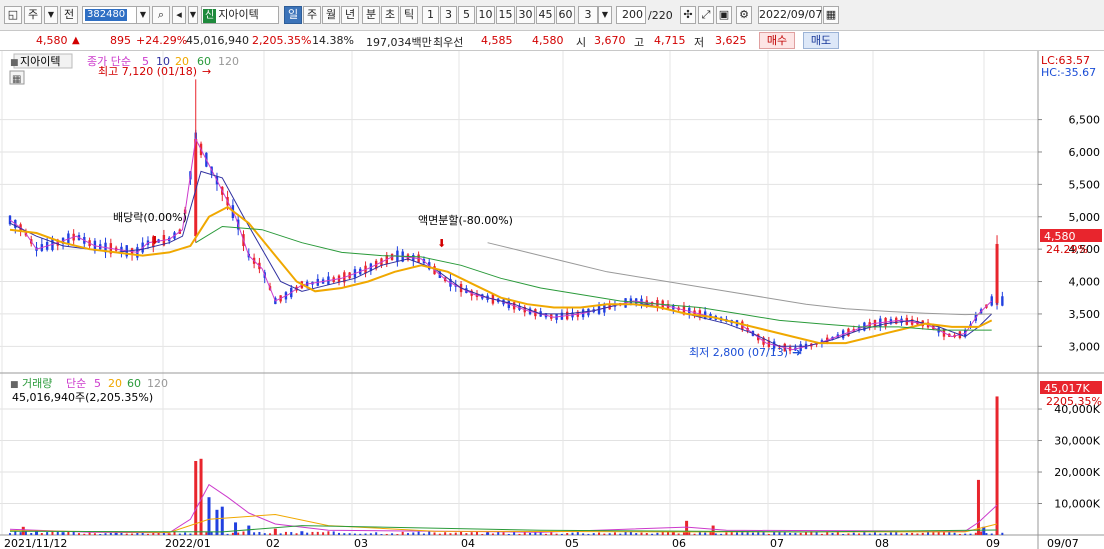 This screenshot has width=1104, height=549. What do you see at coordinates (605, 15) in the screenshot?
I see `interval-dropdown-icon: ▼` at bounding box center [605, 15].